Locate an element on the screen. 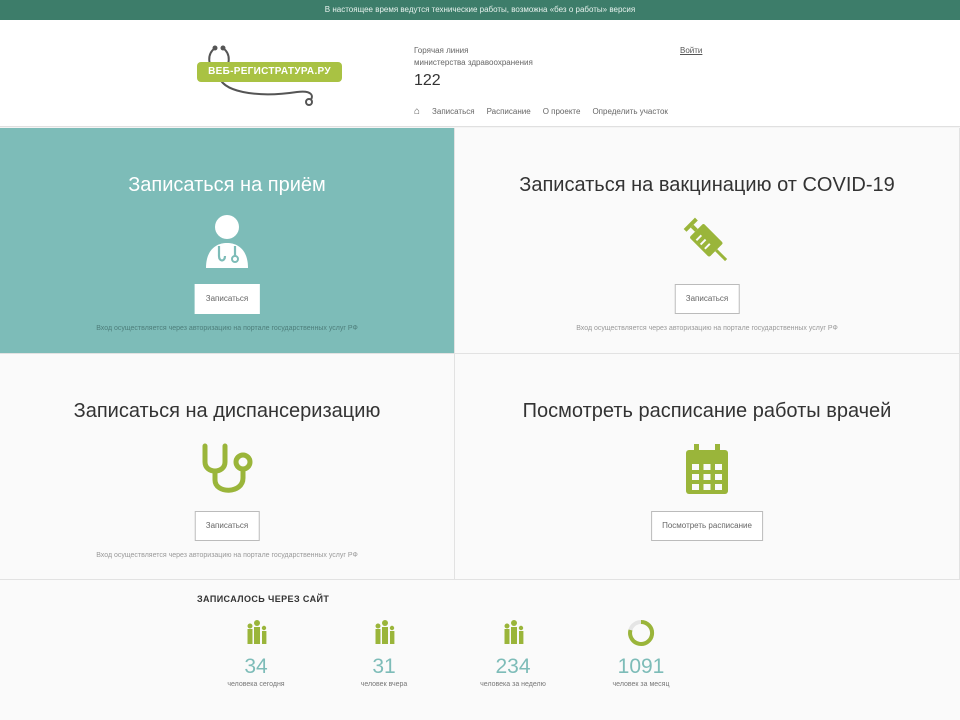 The image size is (960, 720). hotline-number: 122 is located at coordinates (427, 80).